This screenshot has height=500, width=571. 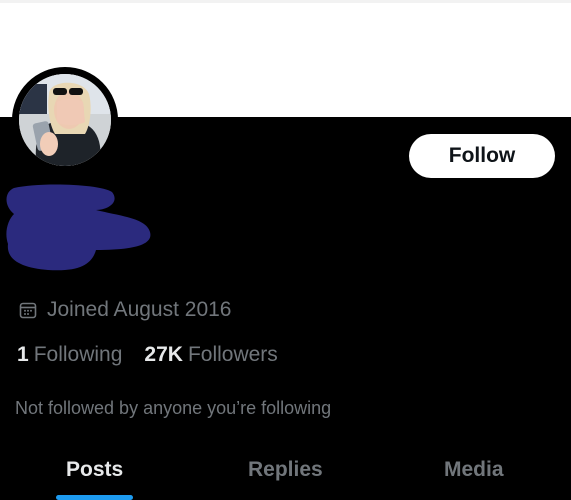 I want to click on active-tab-indicator, so click(x=94, y=497).